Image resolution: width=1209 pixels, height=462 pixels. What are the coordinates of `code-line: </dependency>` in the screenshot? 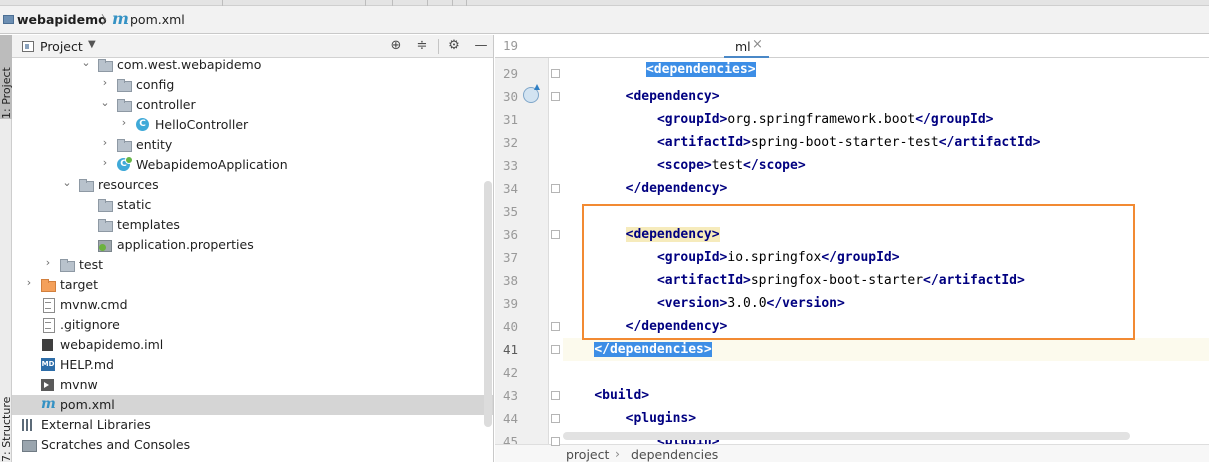 It's located at (886, 188).